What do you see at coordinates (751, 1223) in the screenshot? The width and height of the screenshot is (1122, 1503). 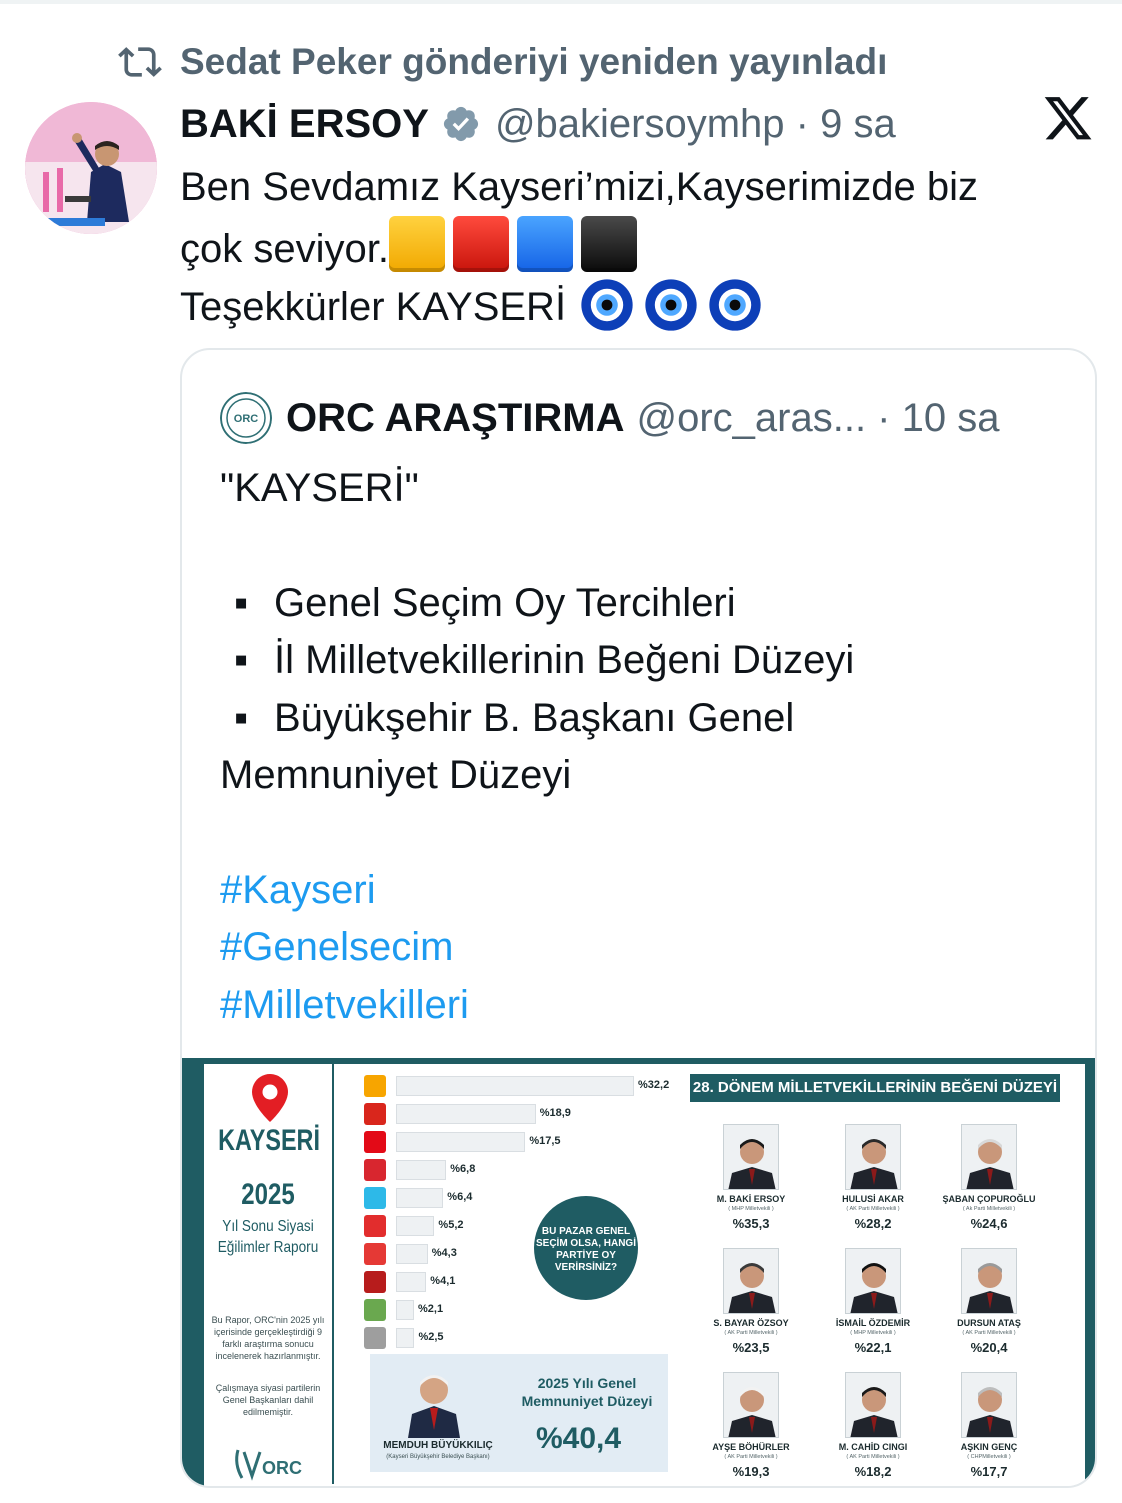 I see `mp-approval-value: %35,3` at bounding box center [751, 1223].